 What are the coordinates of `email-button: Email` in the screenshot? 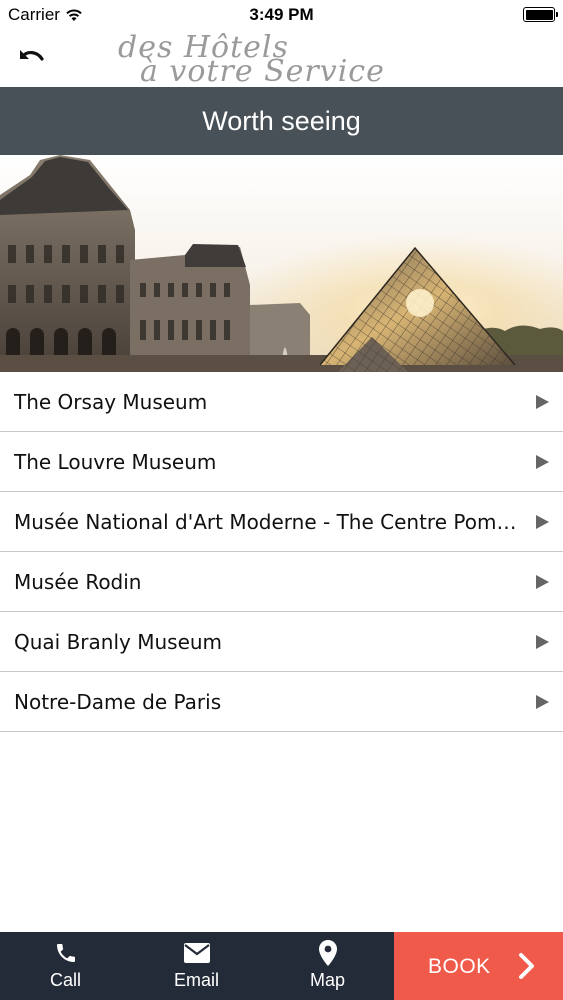 It's located at (196, 966).